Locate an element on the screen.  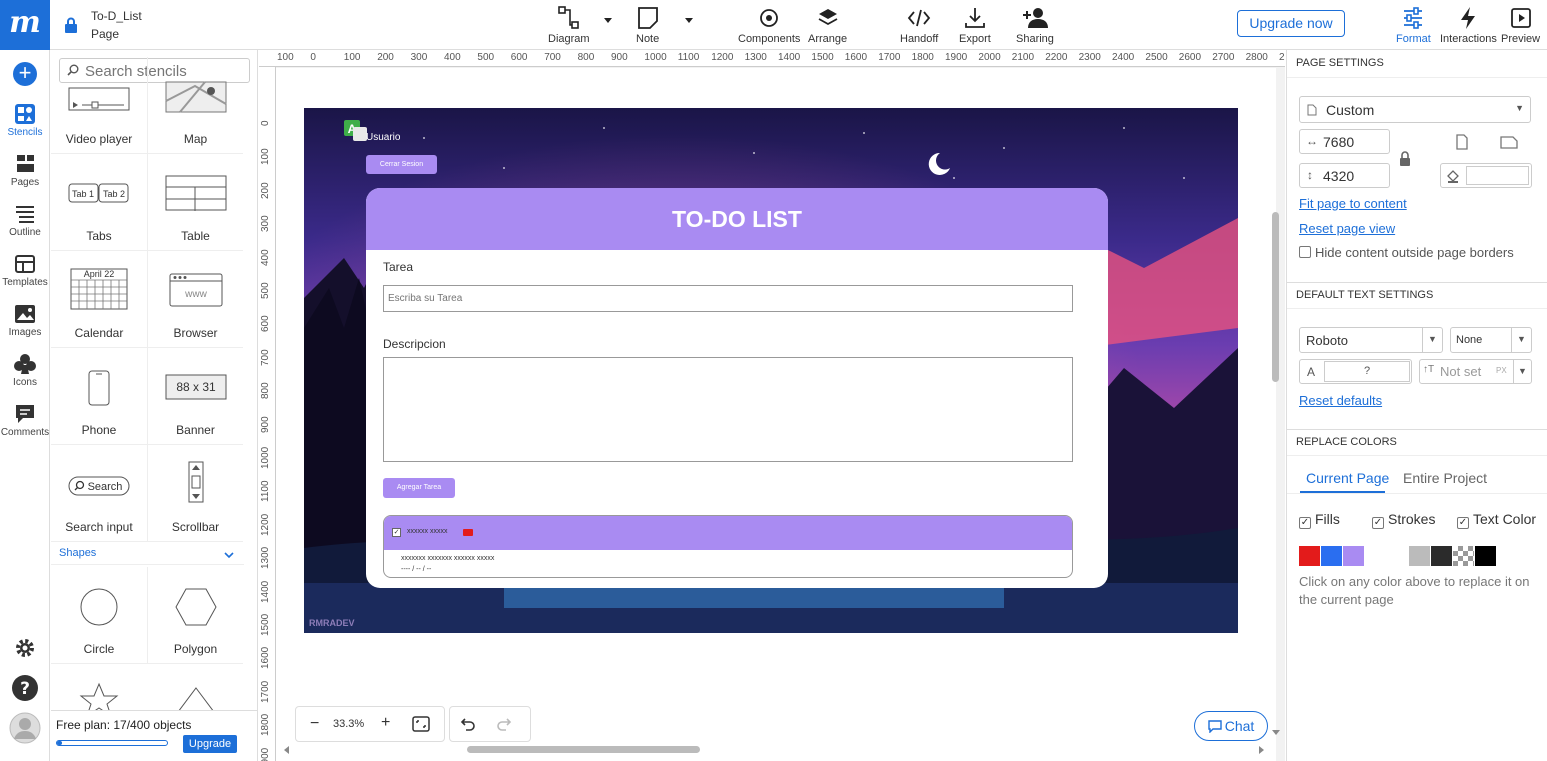
stencil-scrollbar: Scrollbar is located at coordinates (195, 493).